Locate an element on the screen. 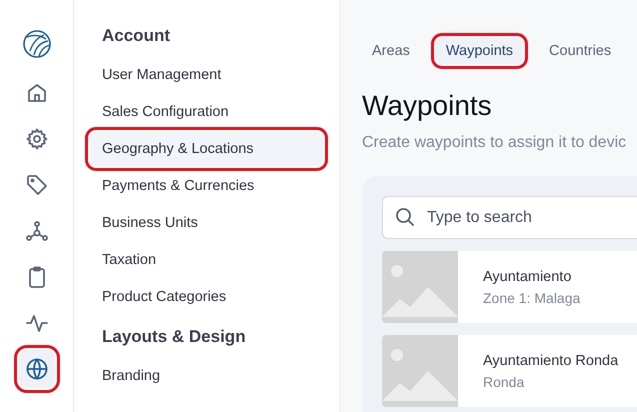  menu-item: Branding is located at coordinates (206, 376).